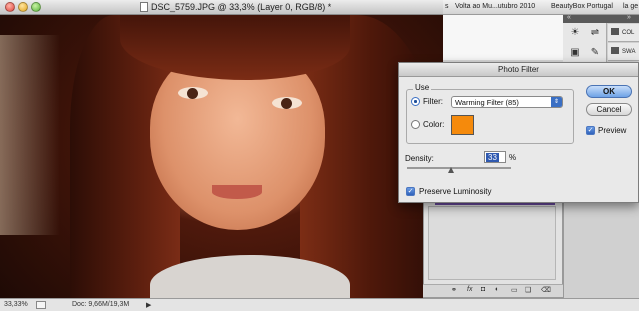 The height and width of the screenshot is (311, 639). I want to click on document-titlebar: DSC_5759.JPG @ 33,3% (Layer 0, RGB/8) *, so click(221, 7).